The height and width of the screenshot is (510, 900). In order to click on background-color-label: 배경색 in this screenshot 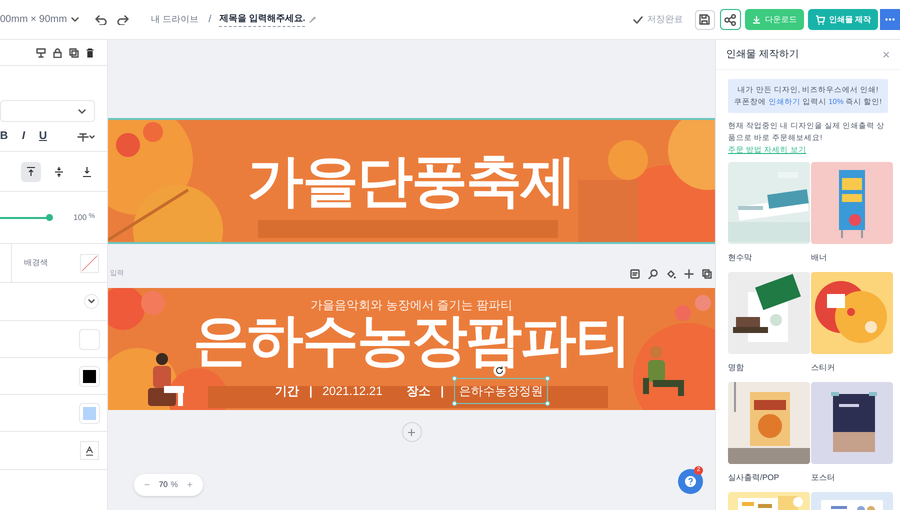, I will do `click(36, 263)`.